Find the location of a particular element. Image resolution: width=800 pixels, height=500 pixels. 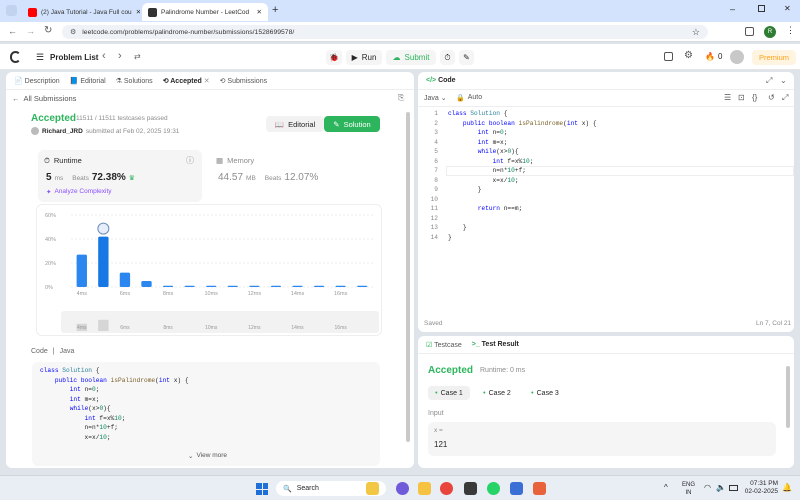

tab-accepted: ⟲ Accepted ✕ is located at coordinates (186, 81).